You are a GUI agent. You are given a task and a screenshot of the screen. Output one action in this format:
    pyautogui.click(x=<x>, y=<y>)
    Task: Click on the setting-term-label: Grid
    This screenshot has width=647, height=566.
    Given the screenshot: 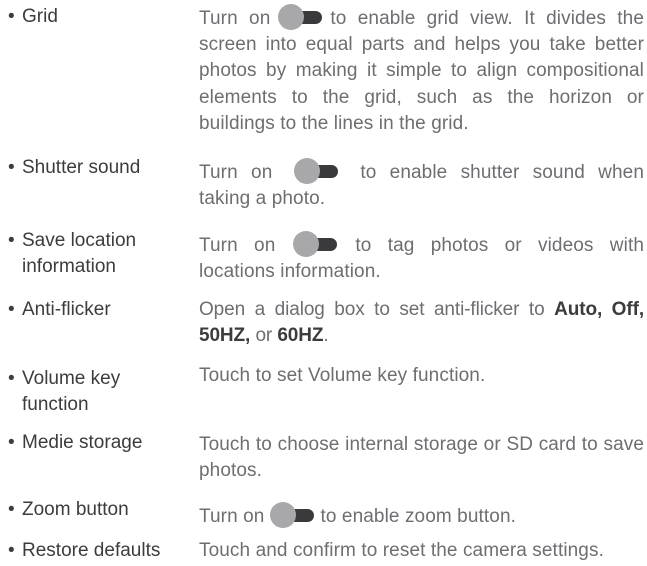 What is the action you would take?
    pyautogui.click(x=40, y=16)
    